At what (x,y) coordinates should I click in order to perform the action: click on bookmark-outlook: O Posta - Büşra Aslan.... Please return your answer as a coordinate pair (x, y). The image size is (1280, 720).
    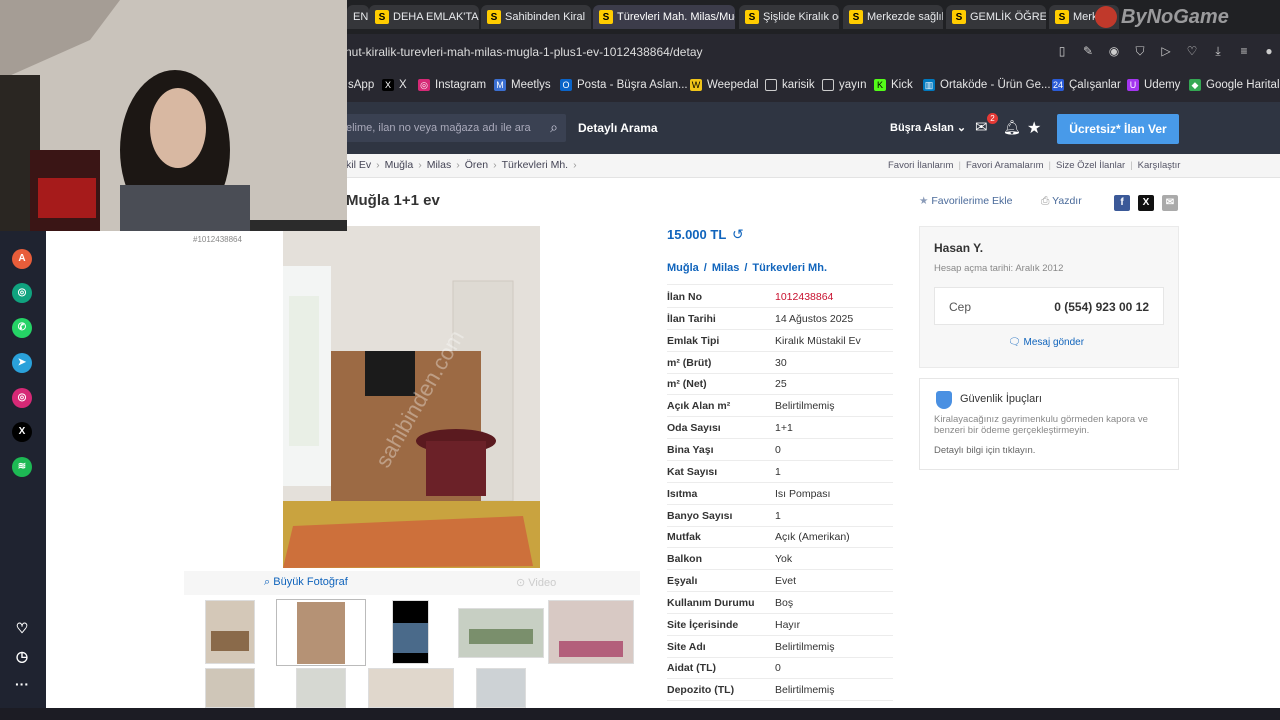
    Looking at the image, I should click on (624, 85).